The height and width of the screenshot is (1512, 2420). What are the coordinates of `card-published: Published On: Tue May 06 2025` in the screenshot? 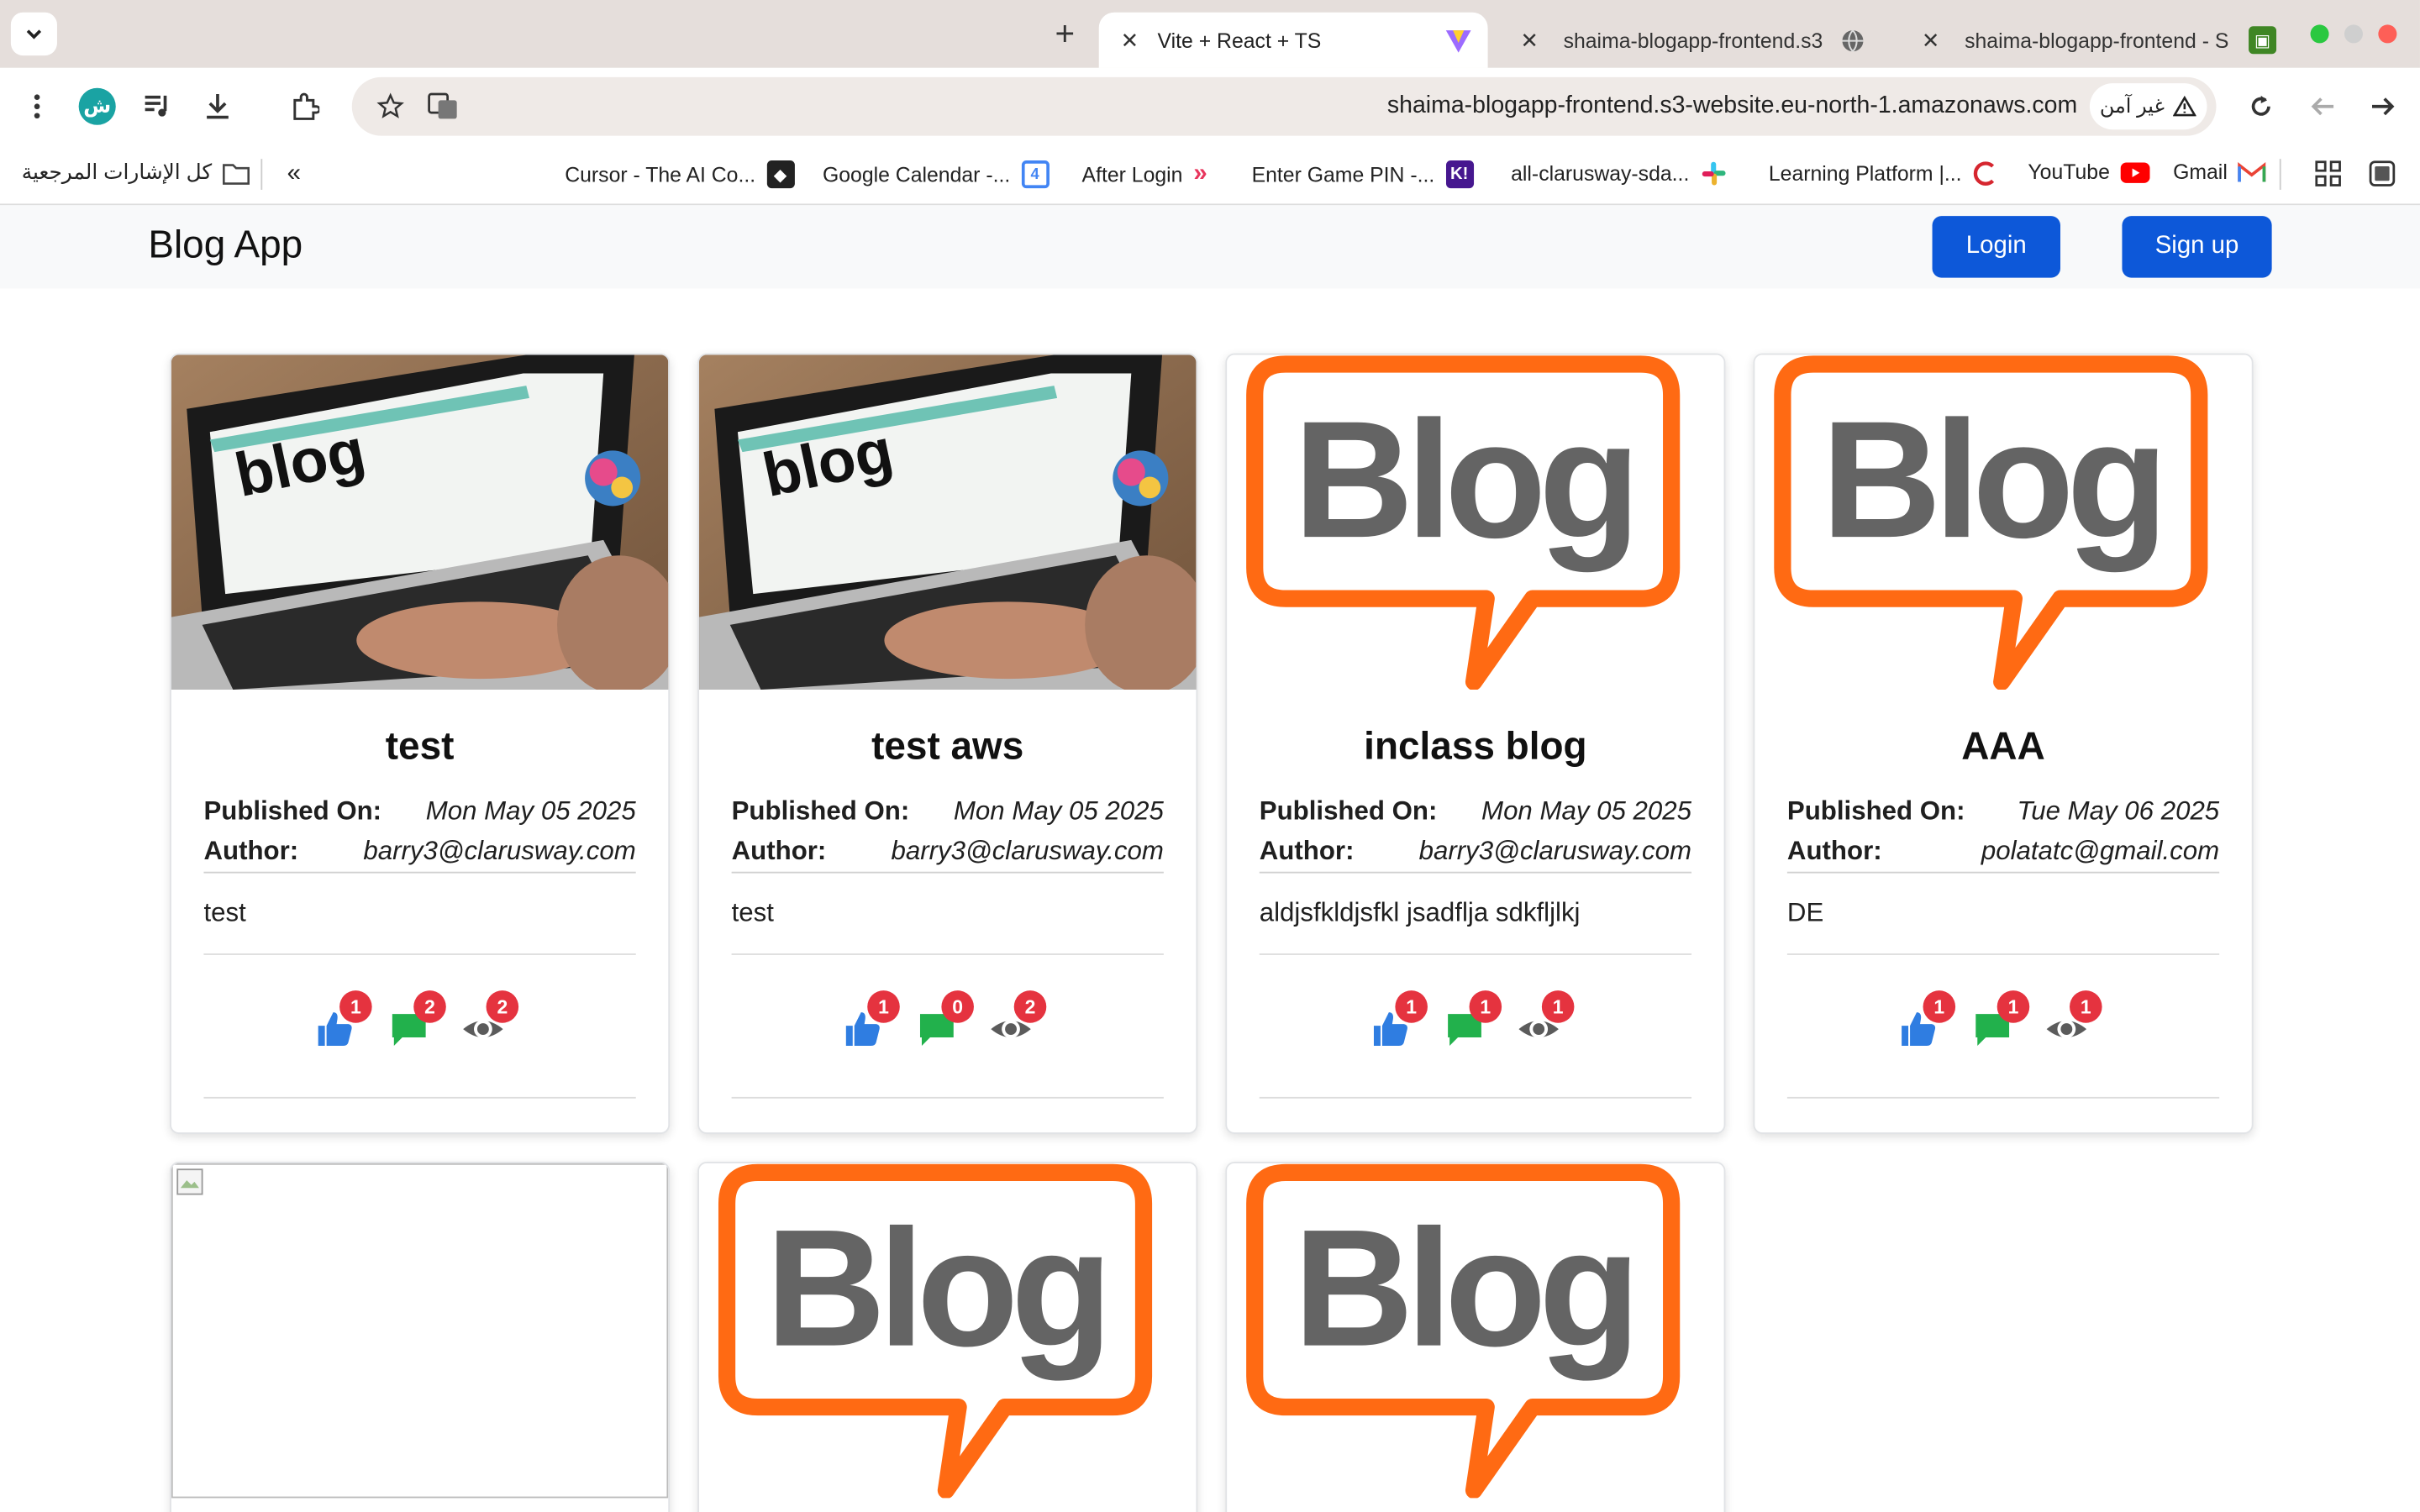 It's located at (2003, 811).